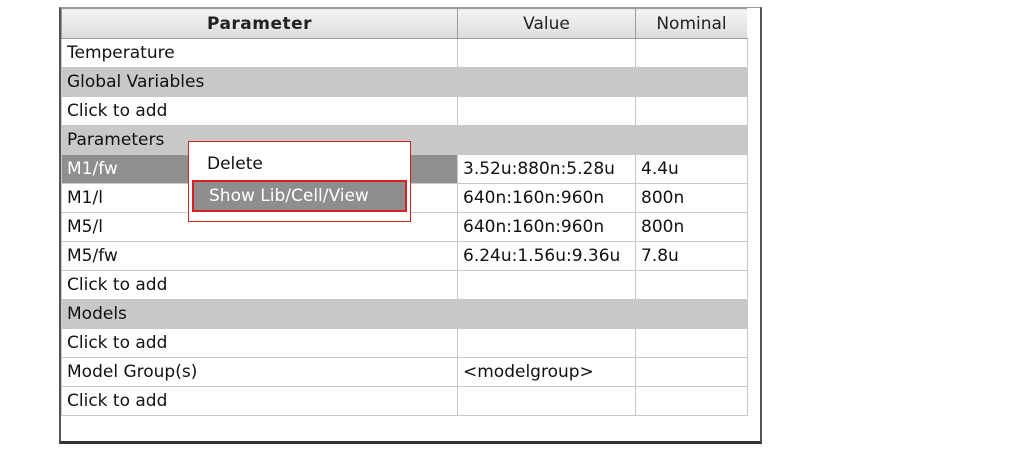 The width and height of the screenshot is (1013, 452). Describe the element at coordinates (259, 82) in the screenshot. I see `section-label: Global Variables` at that location.